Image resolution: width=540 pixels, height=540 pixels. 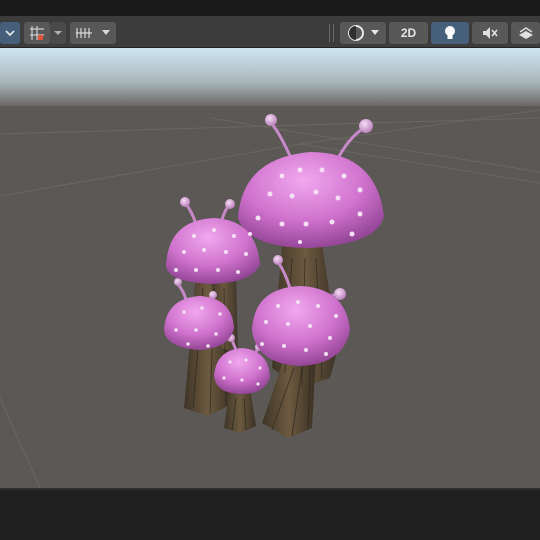 I want to click on shading-sphere-icon, so click(x=355, y=33).